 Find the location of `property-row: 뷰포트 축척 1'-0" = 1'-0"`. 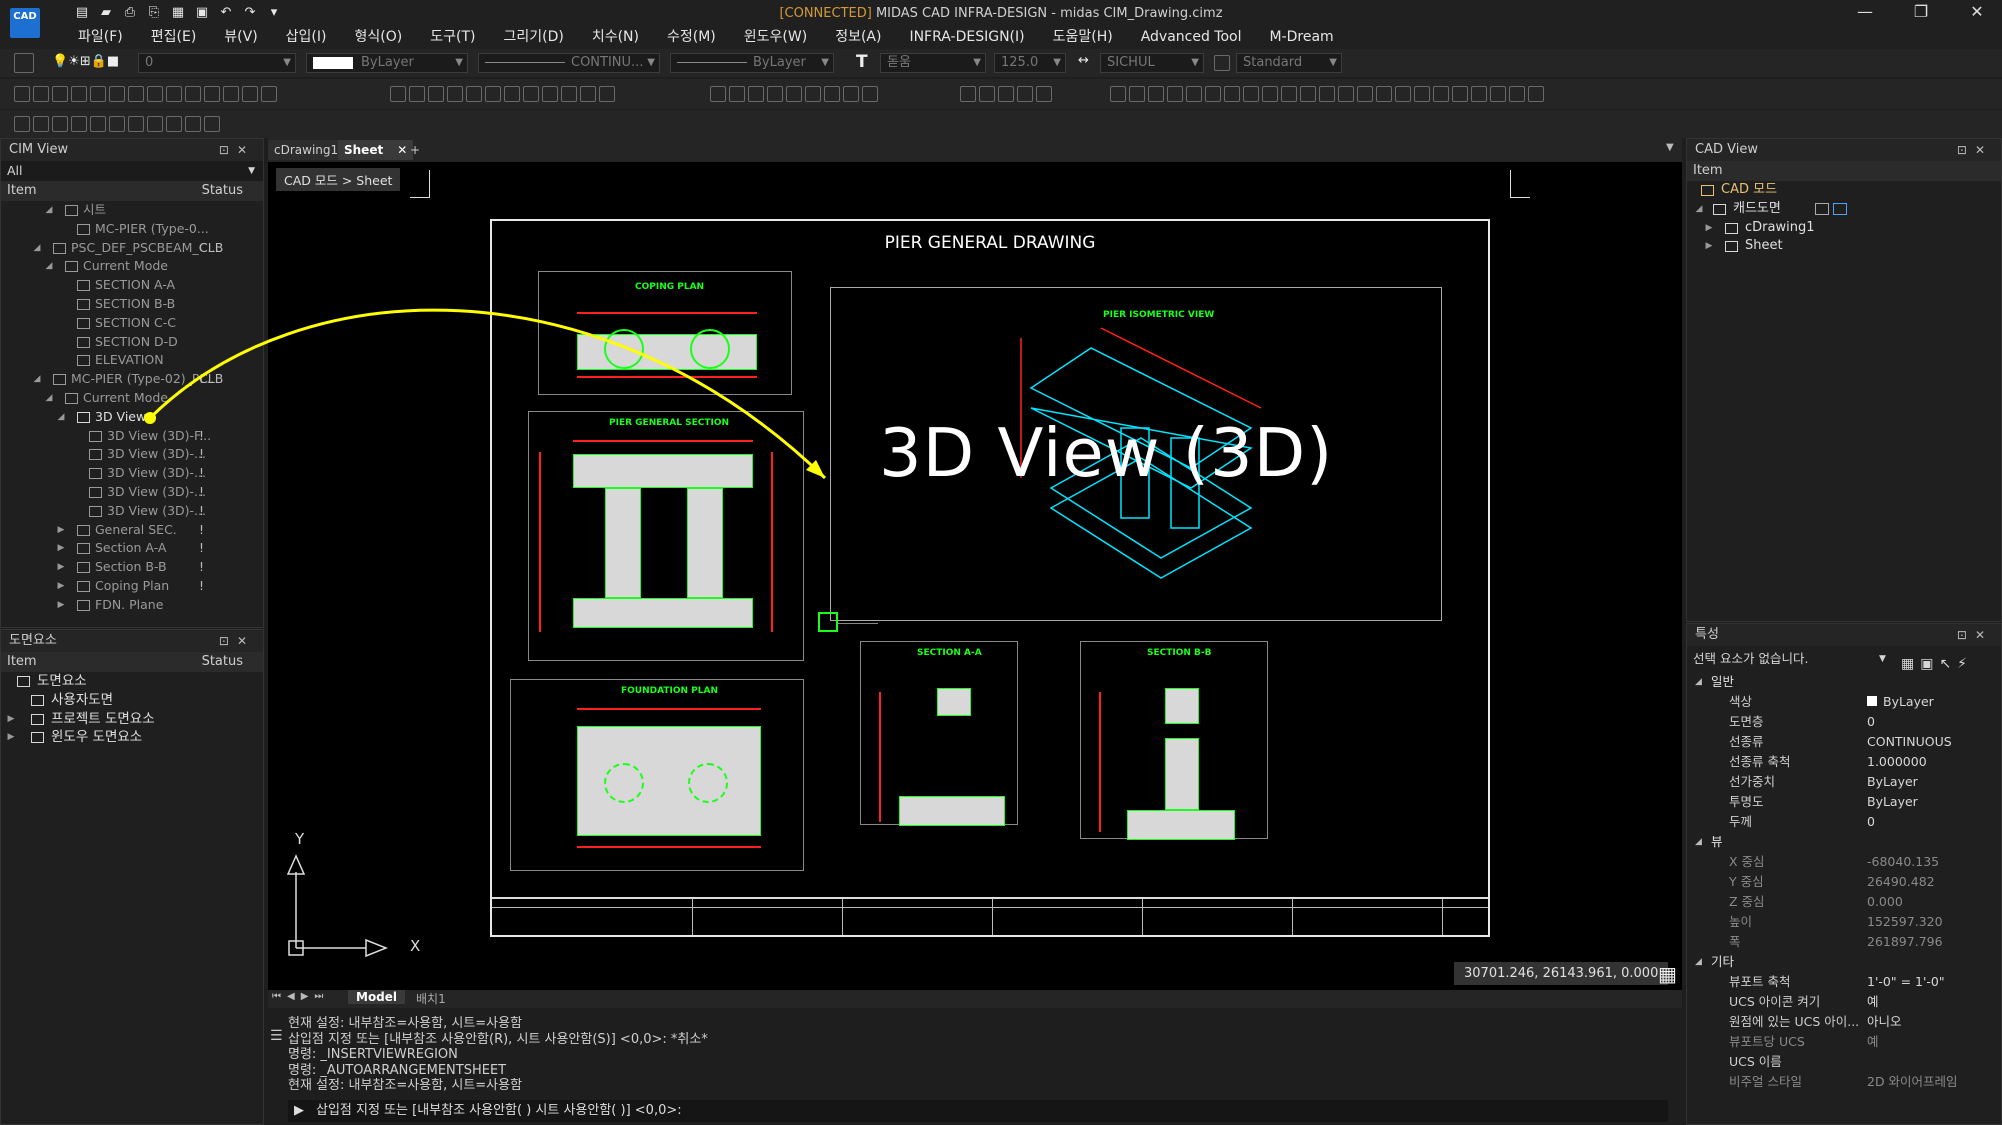

property-row: 뷰포트 축척 1'-0" = 1'-0" is located at coordinates (1844, 982).